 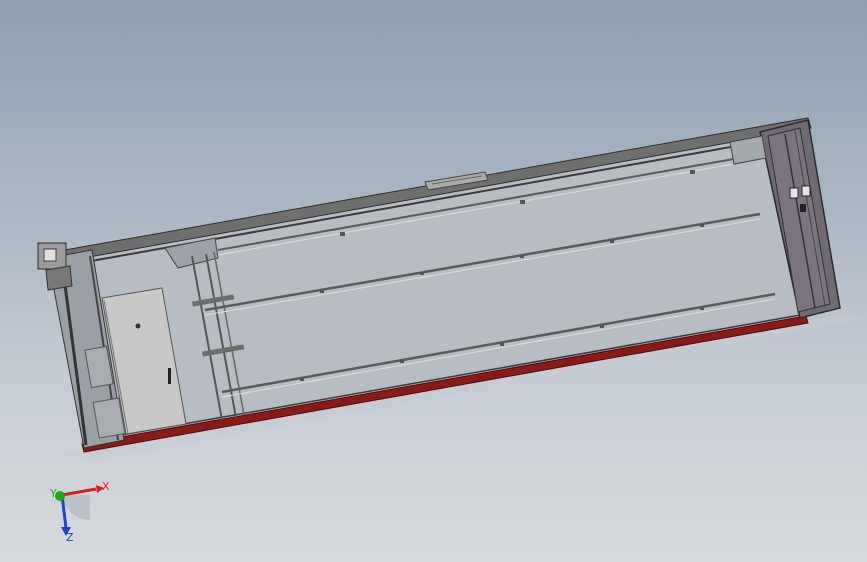 I want to click on triad-y-label: Y, so click(x=53, y=493).